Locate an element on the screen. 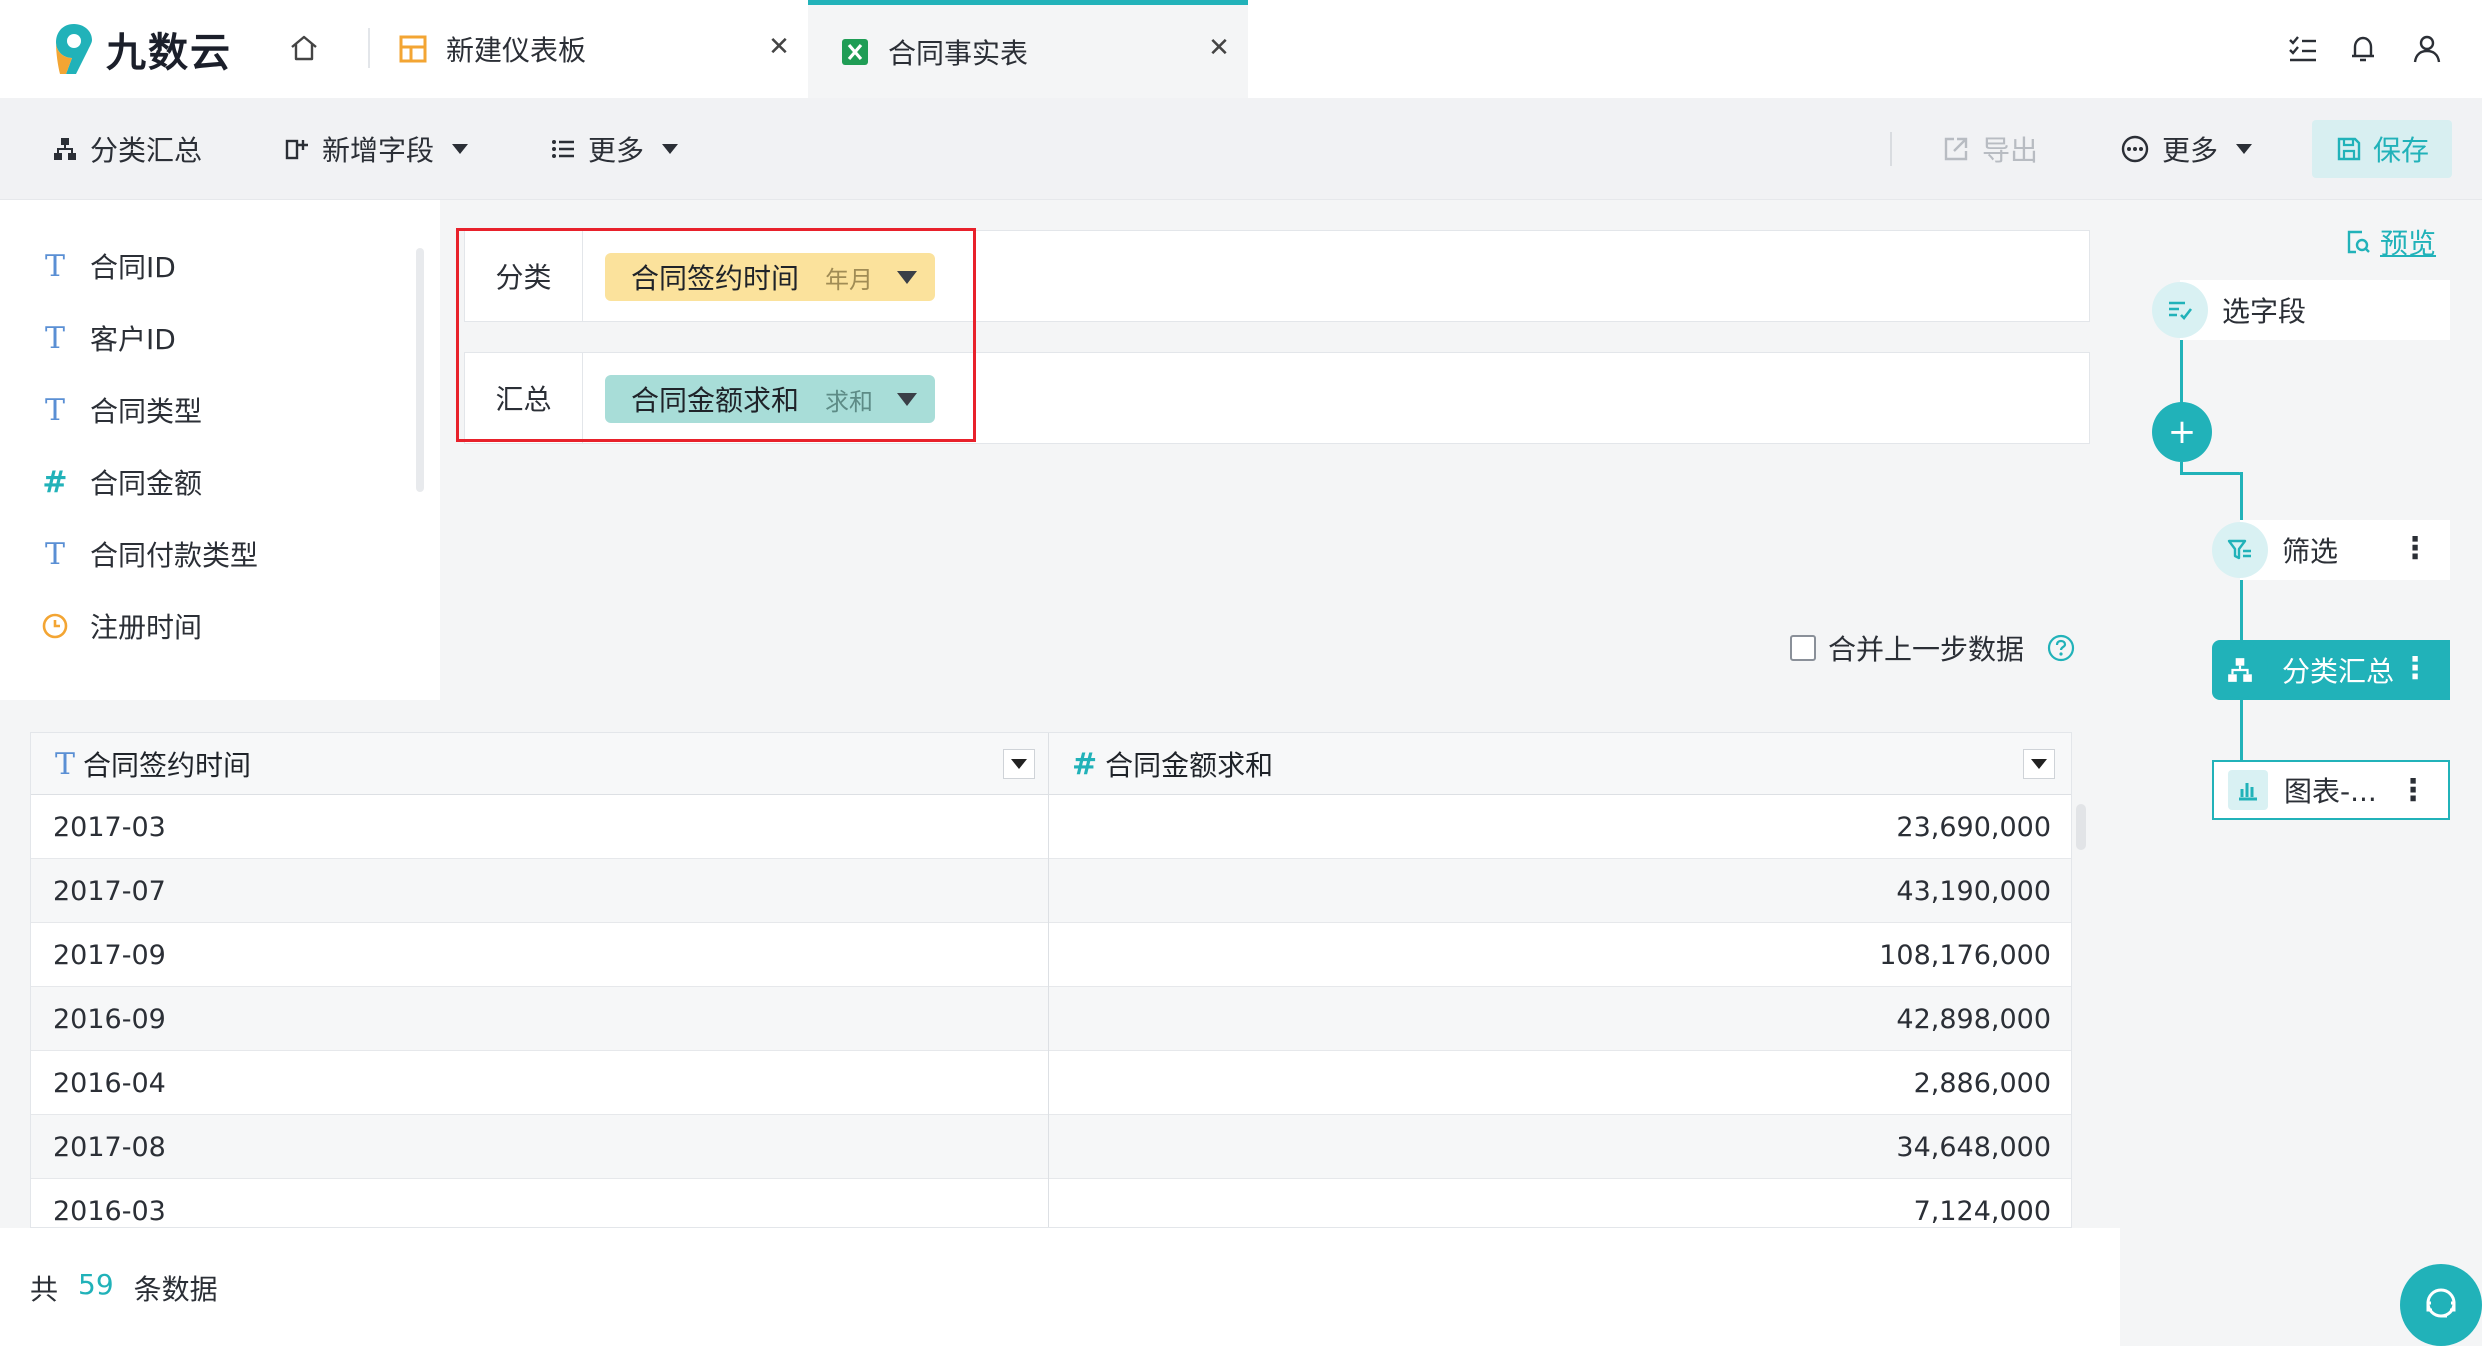 The height and width of the screenshot is (1346, 2482). help-icon is located at coordinates (2061, 648).